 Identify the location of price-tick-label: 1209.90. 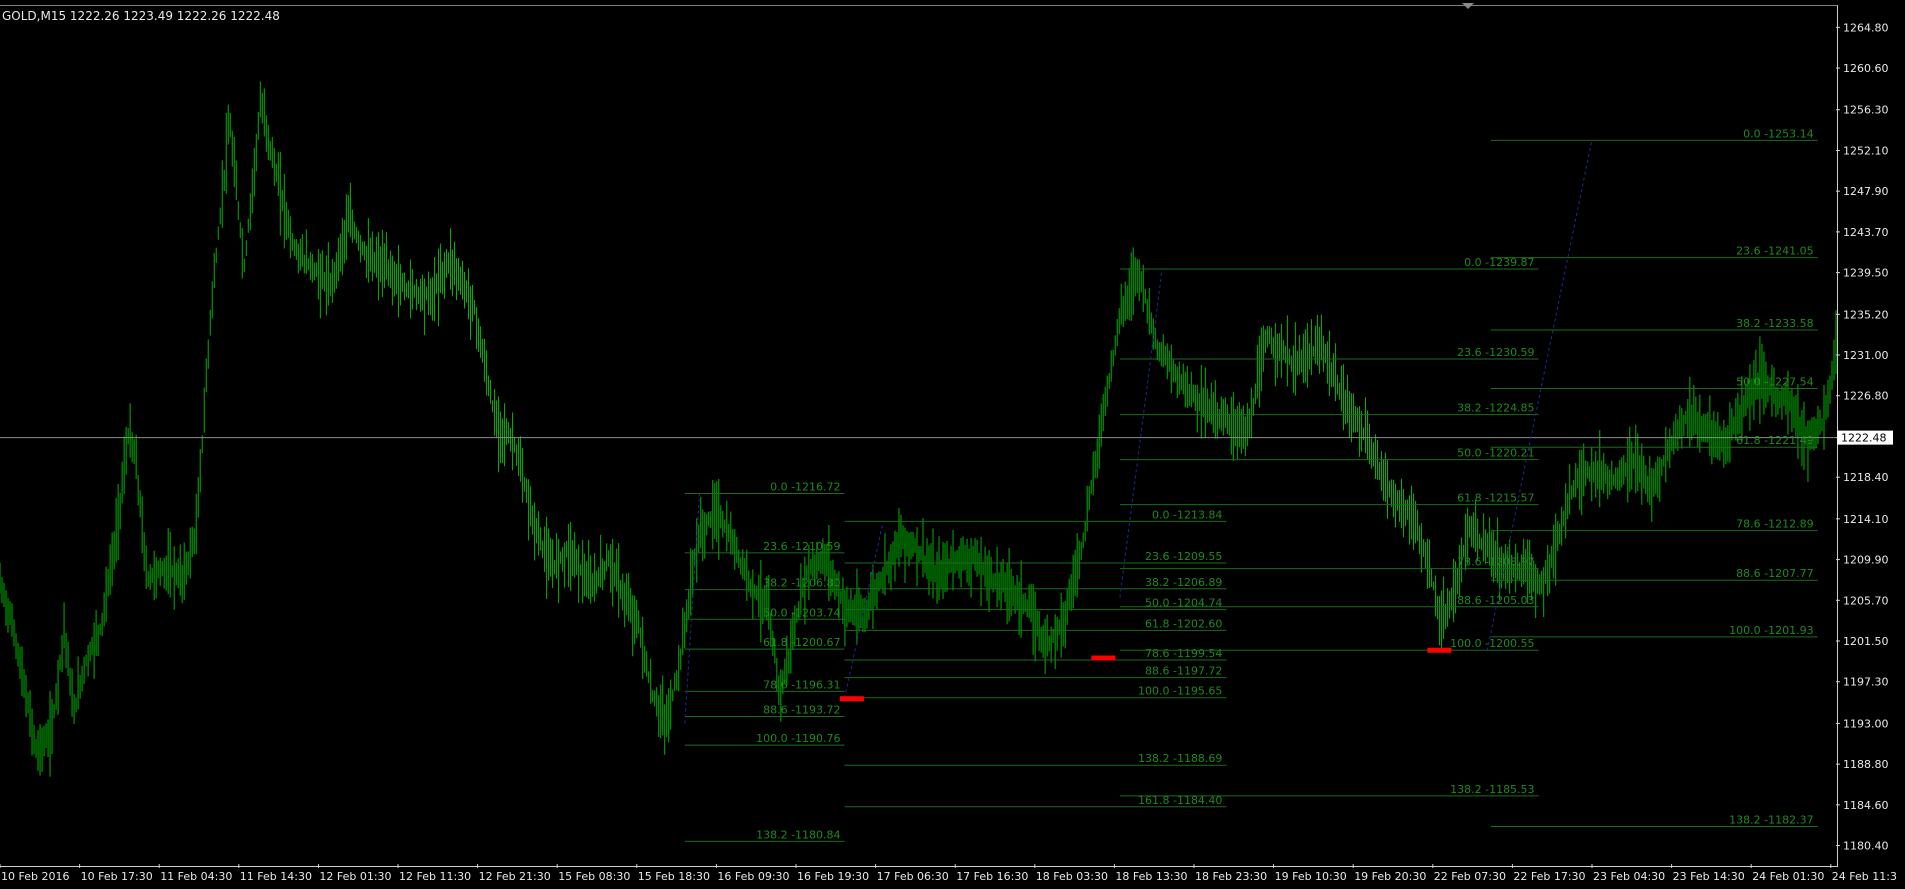
(1866, 560).